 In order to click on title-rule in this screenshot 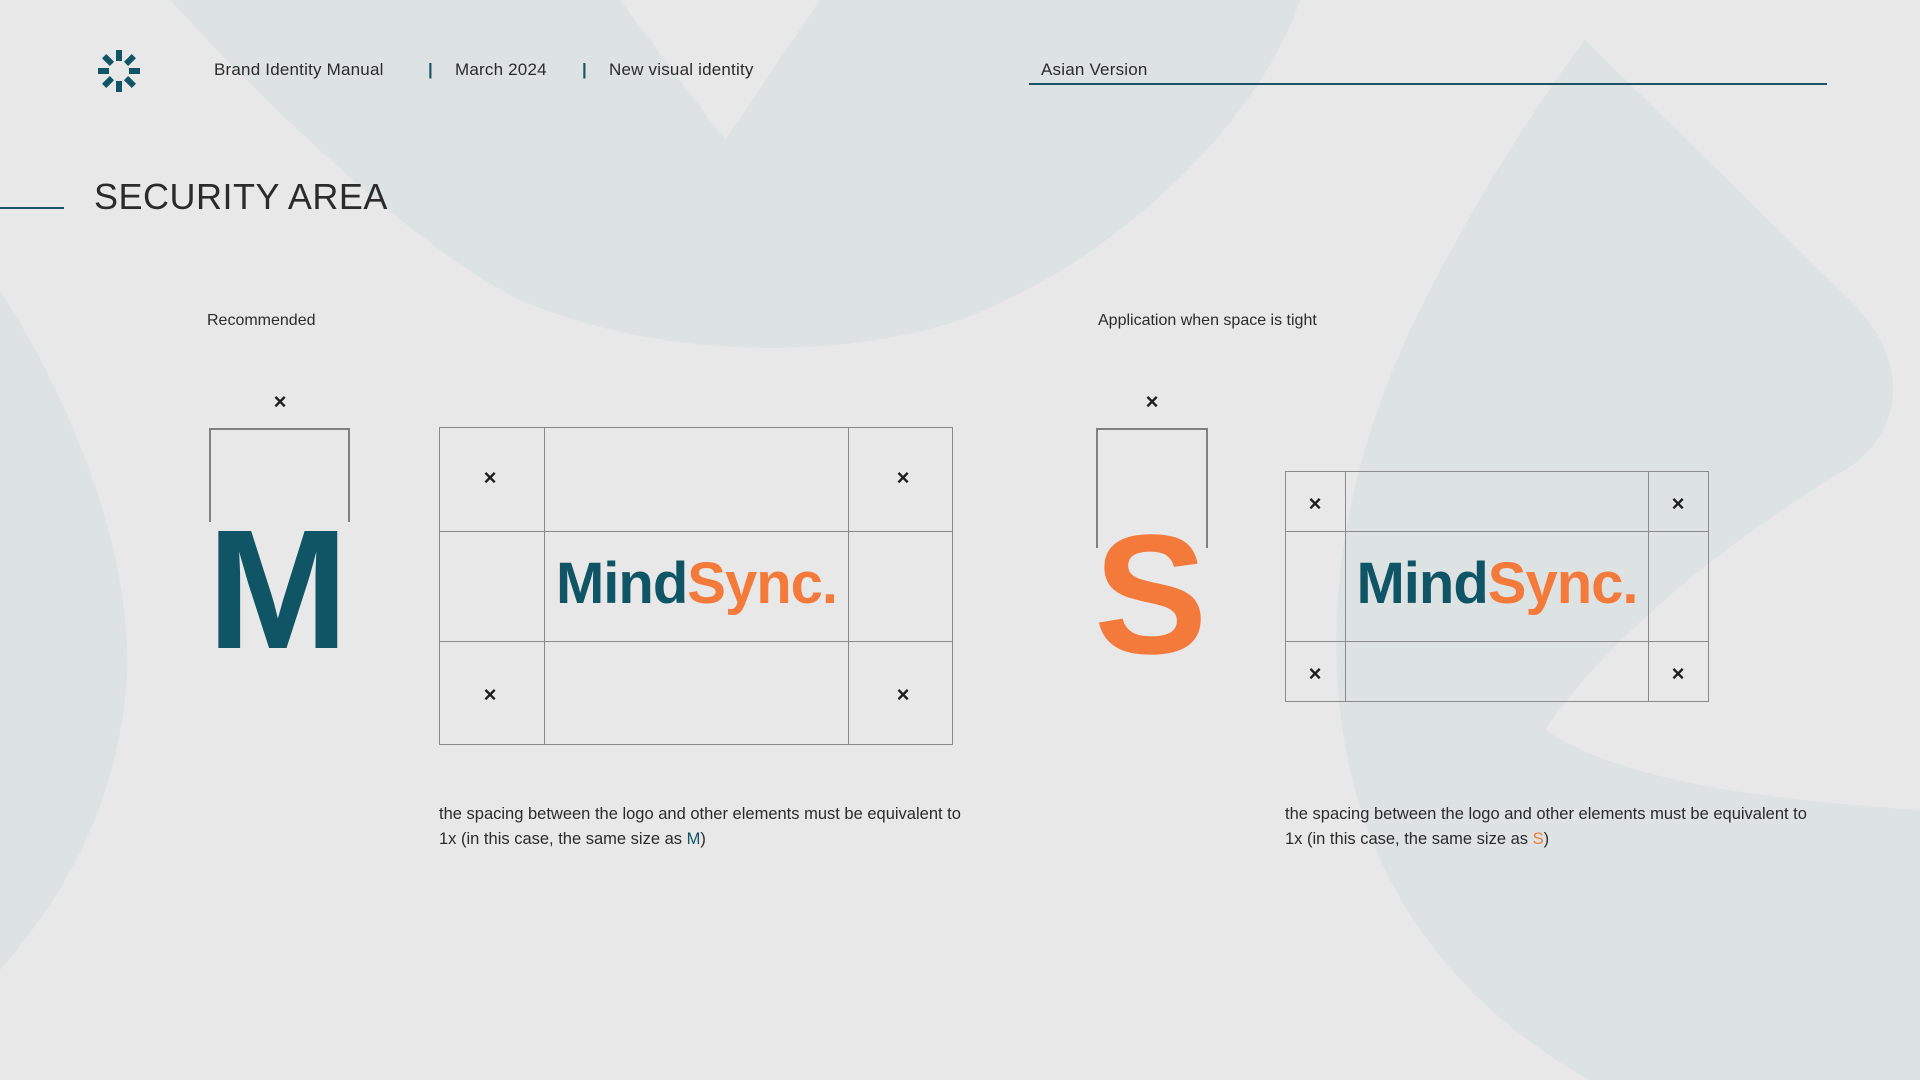, I will do `click(32, 208)`.